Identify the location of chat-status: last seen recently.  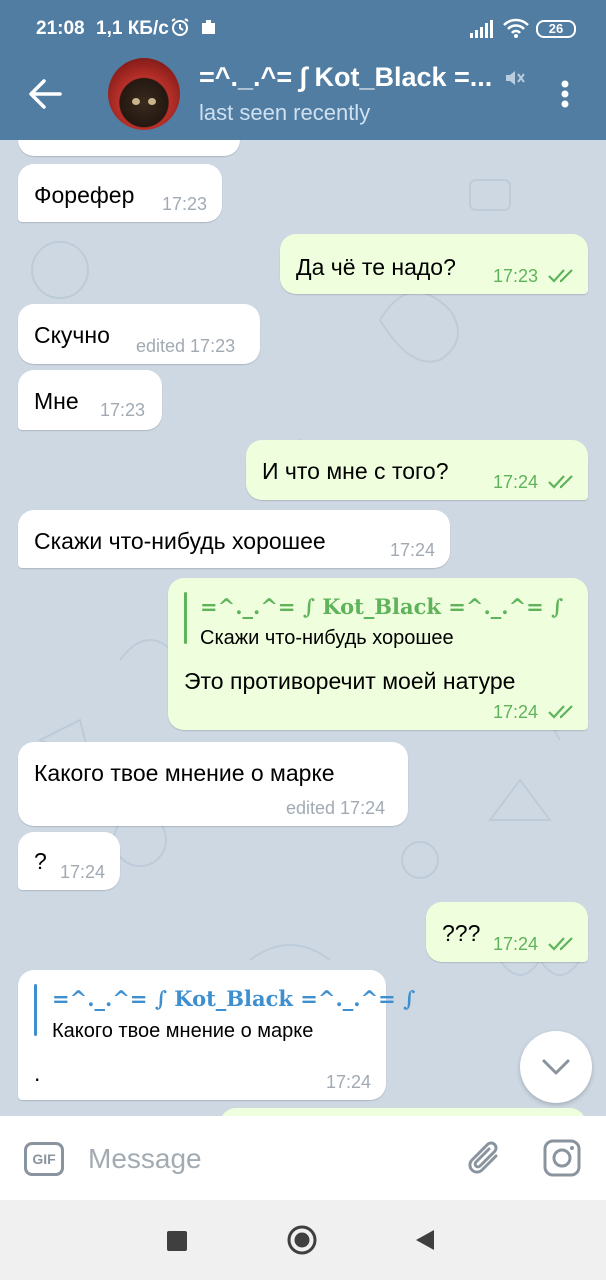
(285, 112).